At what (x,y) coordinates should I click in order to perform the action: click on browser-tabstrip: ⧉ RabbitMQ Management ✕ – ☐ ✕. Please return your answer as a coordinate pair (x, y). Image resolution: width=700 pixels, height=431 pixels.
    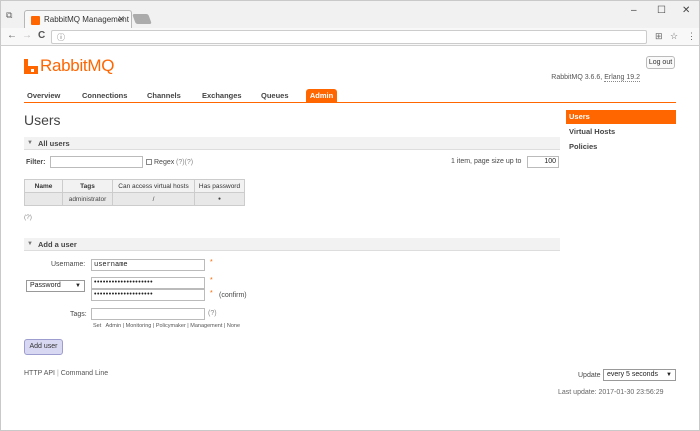
    Looking at the image, I should click on (350, 14).